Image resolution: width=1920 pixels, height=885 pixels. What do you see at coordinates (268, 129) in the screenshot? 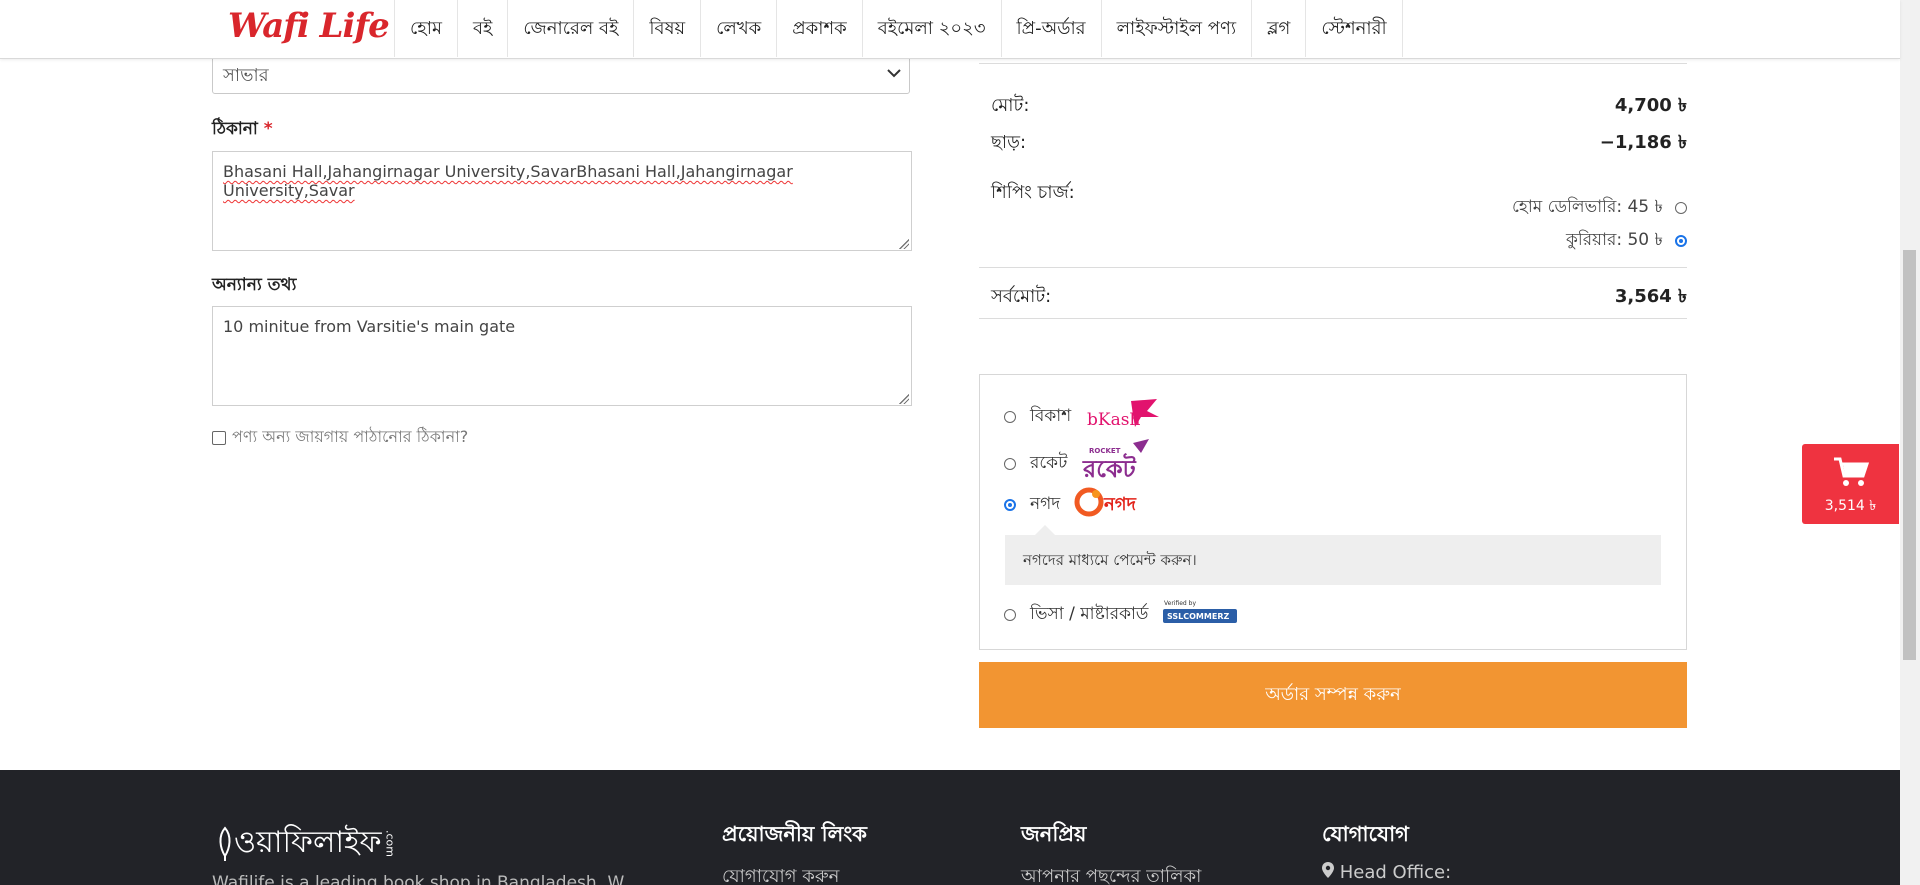
I see `required-mark: *` at bounding box center [268, 129].